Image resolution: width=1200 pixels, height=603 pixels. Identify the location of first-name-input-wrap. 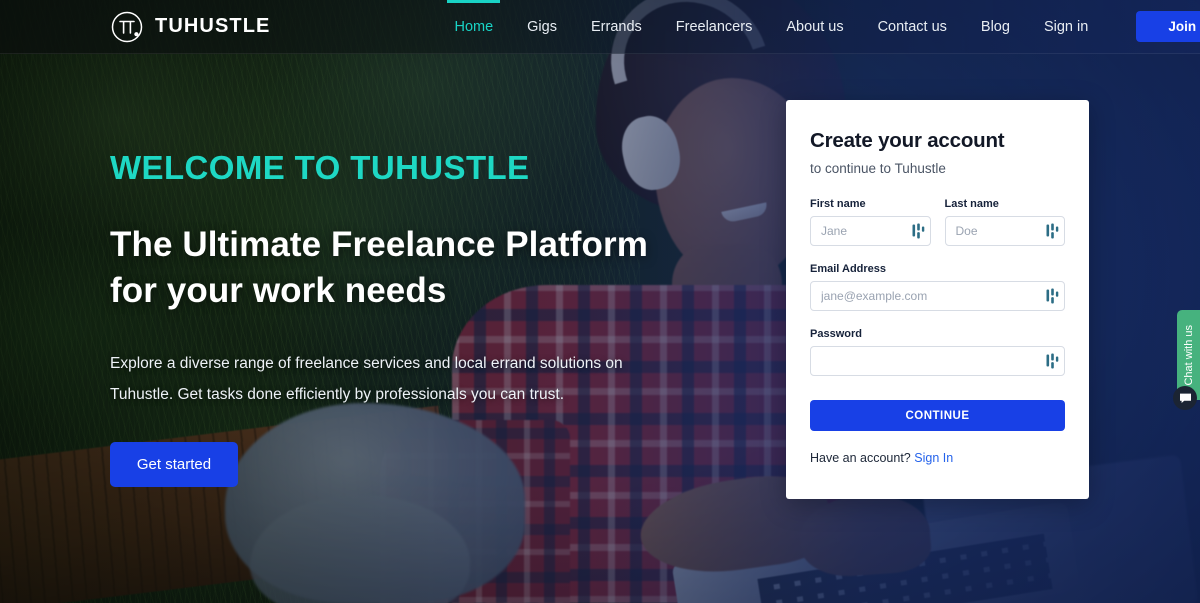
(870, 231).